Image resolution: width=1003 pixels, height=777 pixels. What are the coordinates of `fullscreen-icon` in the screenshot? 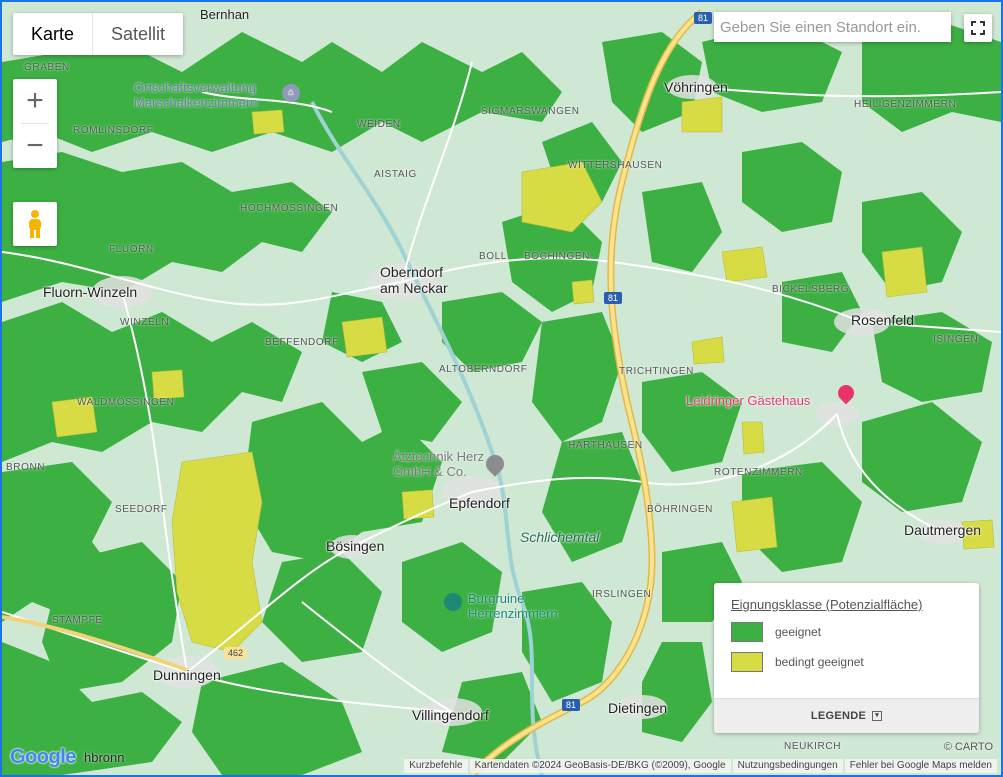 It's located at (978, 28).